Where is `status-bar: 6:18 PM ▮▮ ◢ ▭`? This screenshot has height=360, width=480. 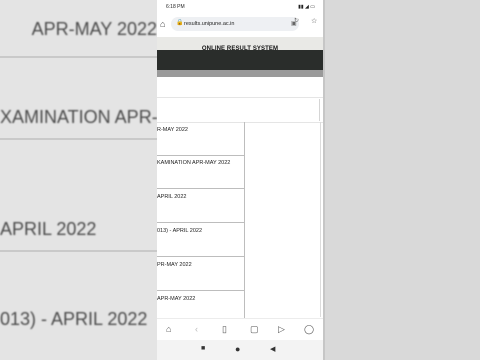 status-bar: 6:18 PM ▮▮ ◢ ▭ is located at coordinates (240, 7).